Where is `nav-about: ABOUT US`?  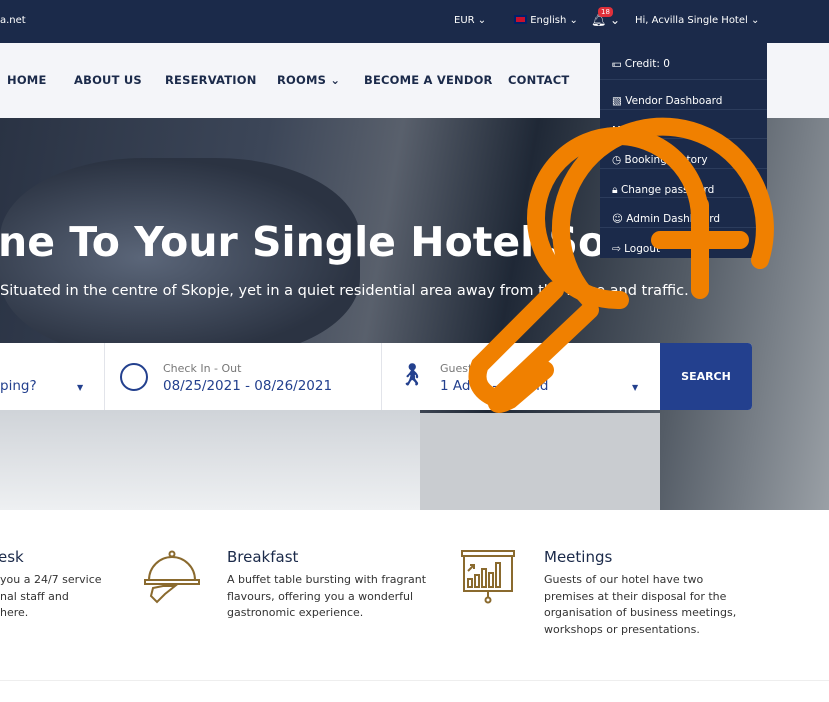
nav-about: ABOUT US is located at coordinates (108, 80).